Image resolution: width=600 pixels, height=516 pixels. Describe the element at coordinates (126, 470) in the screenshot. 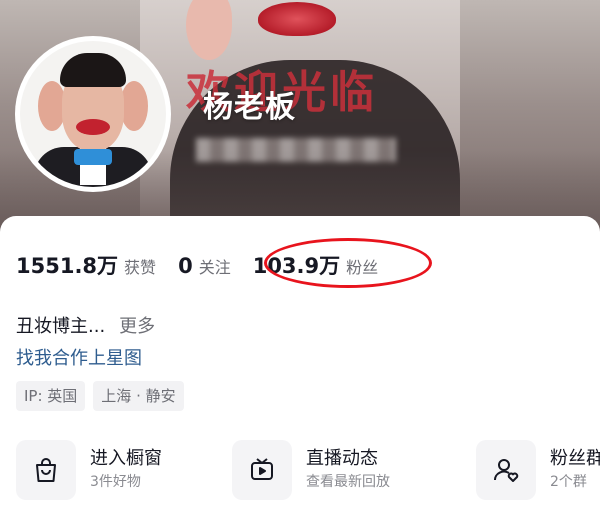

I see `feature-shop-window-text: 进入橱窗 3件好物` at that location.